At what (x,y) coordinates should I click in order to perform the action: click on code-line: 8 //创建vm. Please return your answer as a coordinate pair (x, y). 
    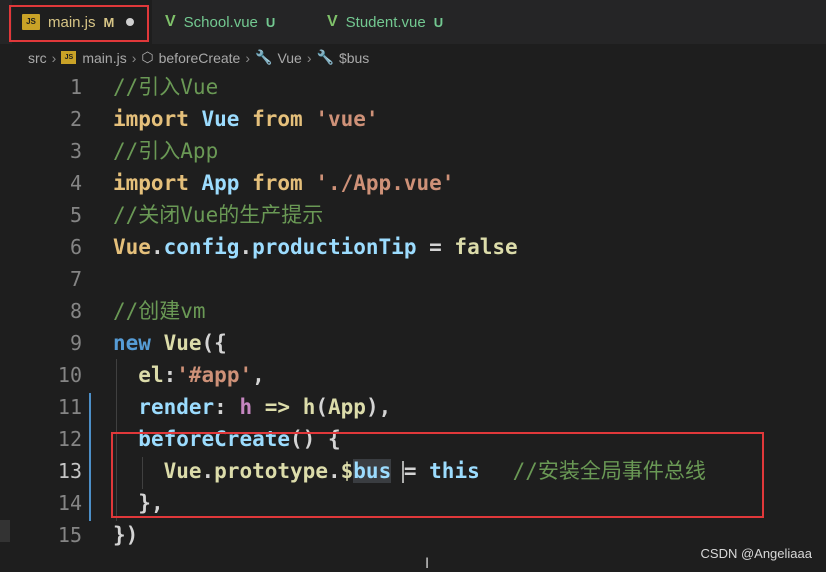
    Looking at the image, I should click on (413, 311).